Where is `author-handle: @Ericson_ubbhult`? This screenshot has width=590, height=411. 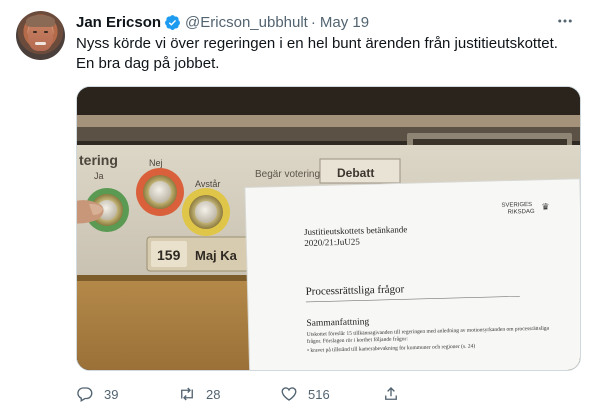
author-handle: @Ericson_ubbhult is located at coordinates (246, 22).